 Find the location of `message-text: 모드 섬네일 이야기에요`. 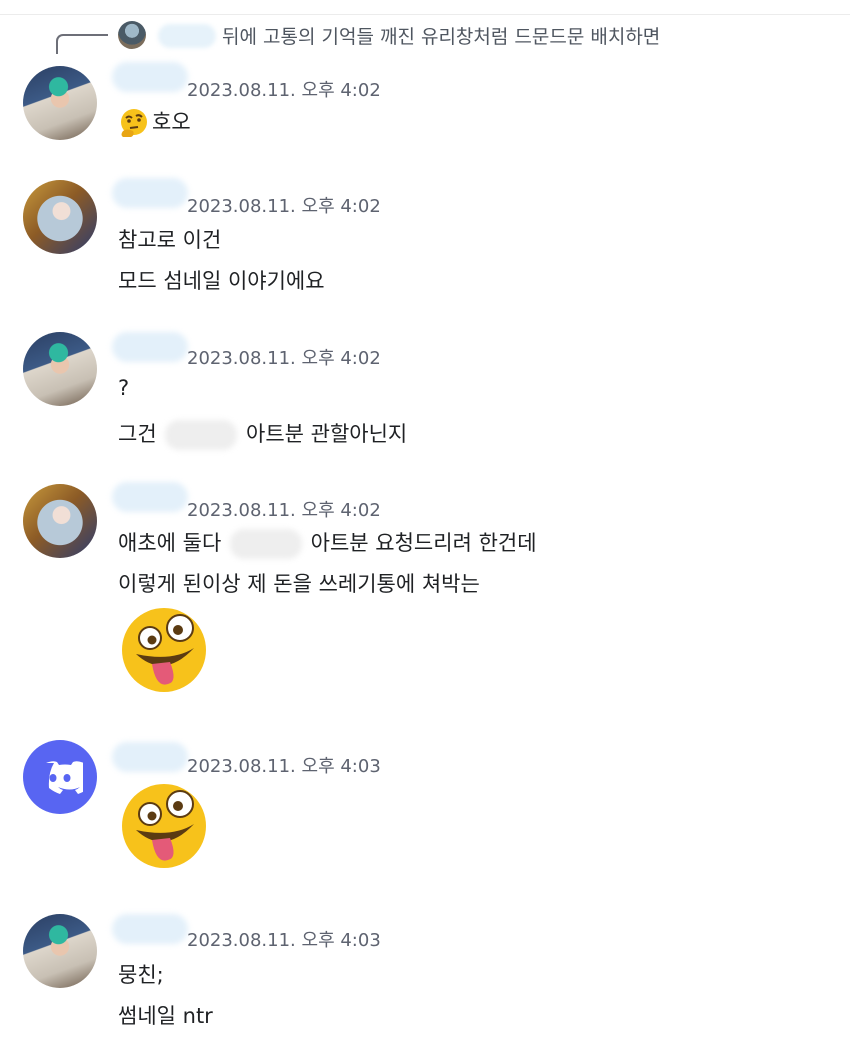

message-text: 모드 섬네일 이야기에요 is located at coordinates (221, 281).